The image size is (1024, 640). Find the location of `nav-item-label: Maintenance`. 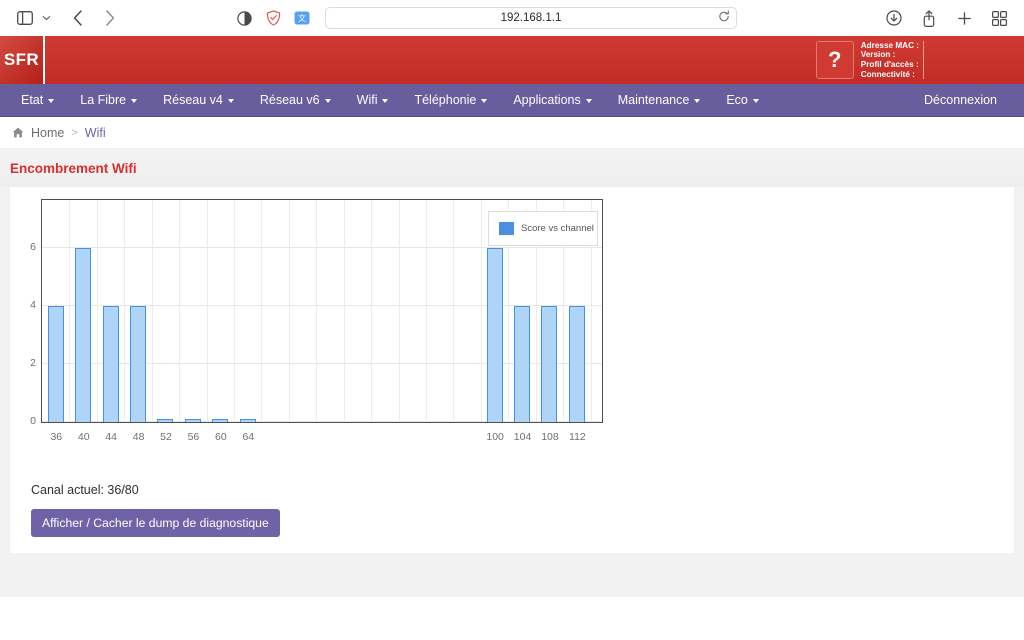

nav-item-label: Maintenance is located at coordinates (653, 100).